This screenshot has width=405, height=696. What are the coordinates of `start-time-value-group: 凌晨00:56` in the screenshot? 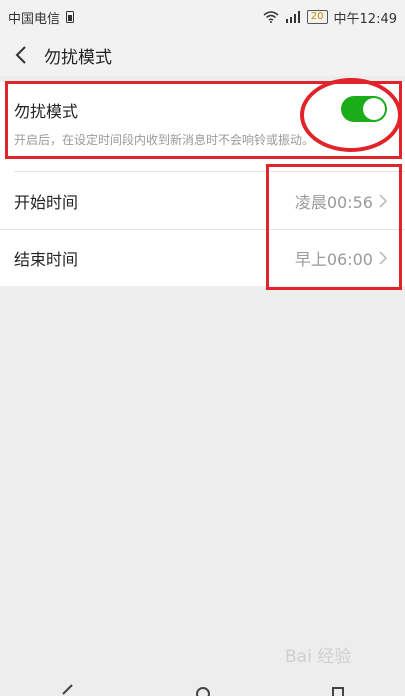 It's located at (341, 201).